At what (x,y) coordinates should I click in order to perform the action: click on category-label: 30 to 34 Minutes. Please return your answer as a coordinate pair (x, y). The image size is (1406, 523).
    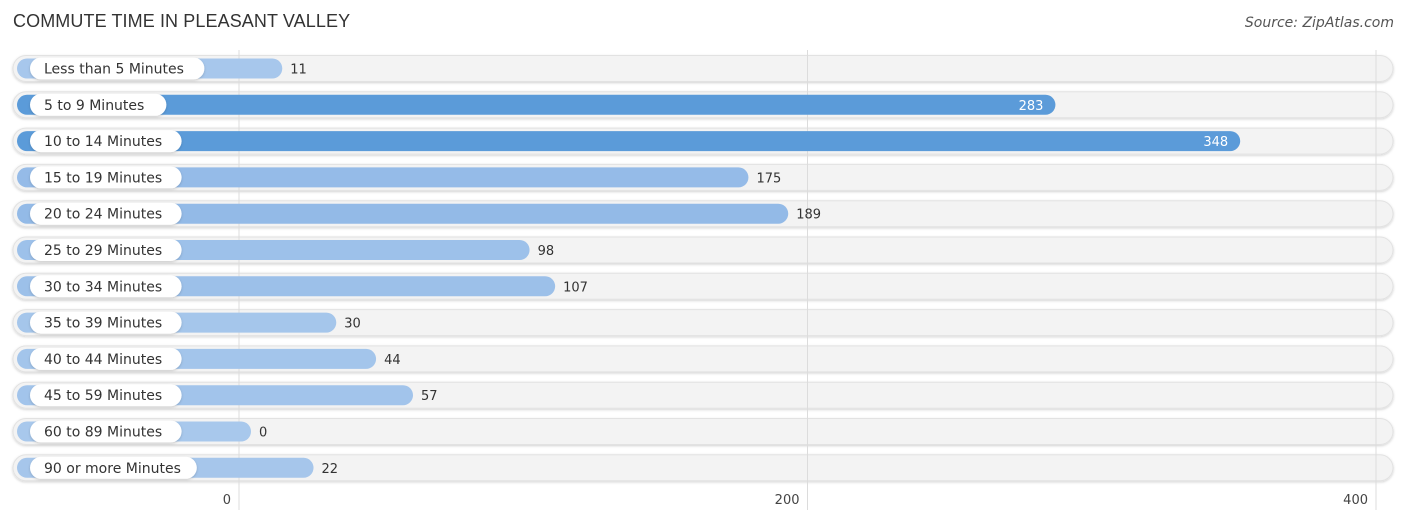
    Looking at the image, I should click on (103, 287).